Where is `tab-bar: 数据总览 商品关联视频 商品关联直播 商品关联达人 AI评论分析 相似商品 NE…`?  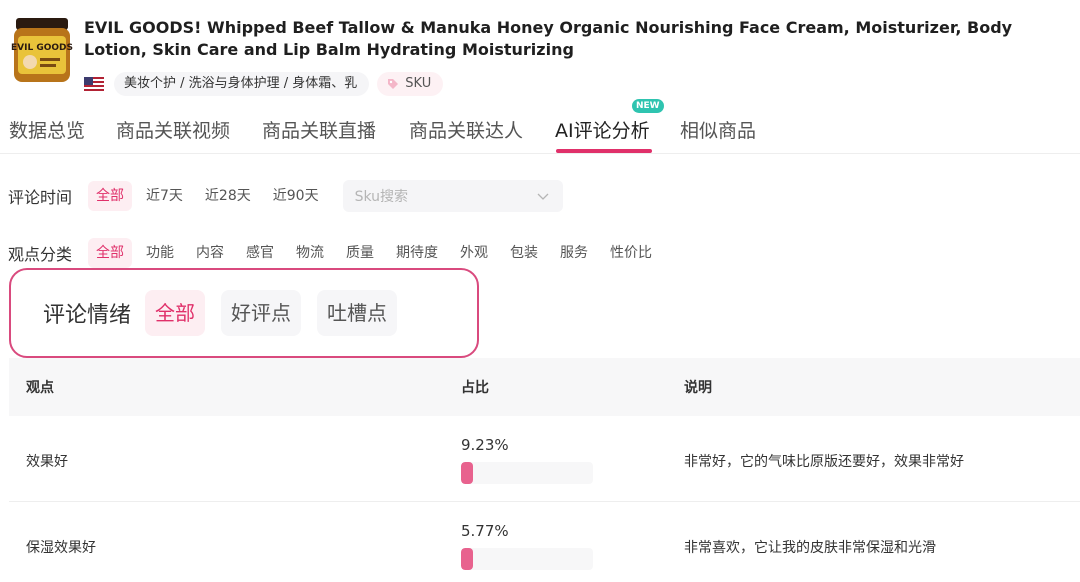 tab-bar: 数据总览 商品关联视频 商品关联直播 商品关联达人 AI评论分析 相似商品 NE… is located at coordinates (540, 126).